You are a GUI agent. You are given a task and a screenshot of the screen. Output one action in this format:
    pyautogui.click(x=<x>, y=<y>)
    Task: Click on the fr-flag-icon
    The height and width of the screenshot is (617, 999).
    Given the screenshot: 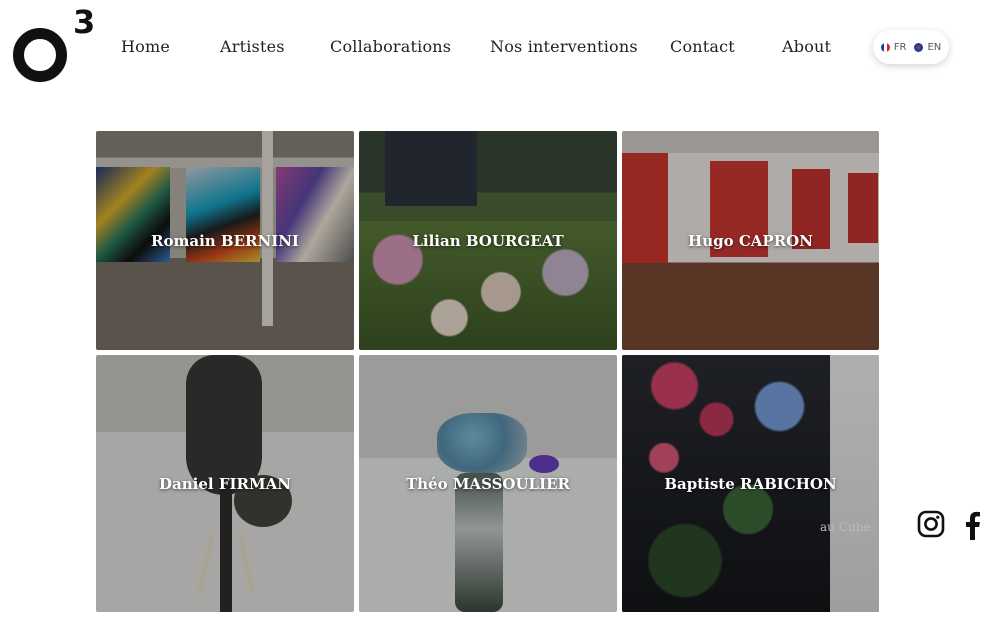 What is the action you would take?
    pyautogui.click(x=885, y=47)
    